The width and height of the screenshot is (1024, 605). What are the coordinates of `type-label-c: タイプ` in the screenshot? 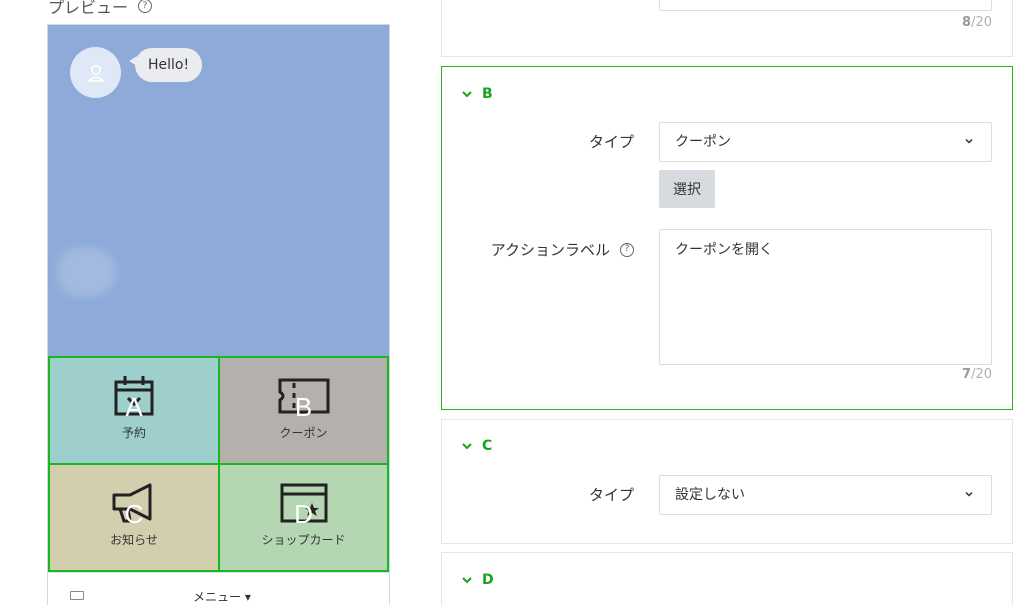 It's located at (611, 495).